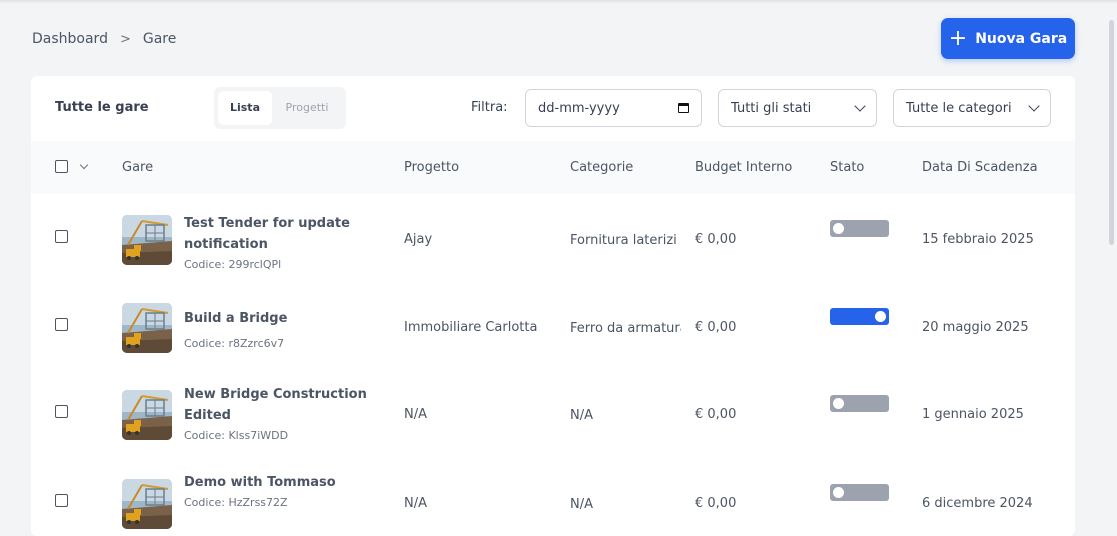 The image size is (1117, 536). What do you see at coordinates (558, 2) in the screenshot?
I see `top-shadow` at bounding box center [558, 2].